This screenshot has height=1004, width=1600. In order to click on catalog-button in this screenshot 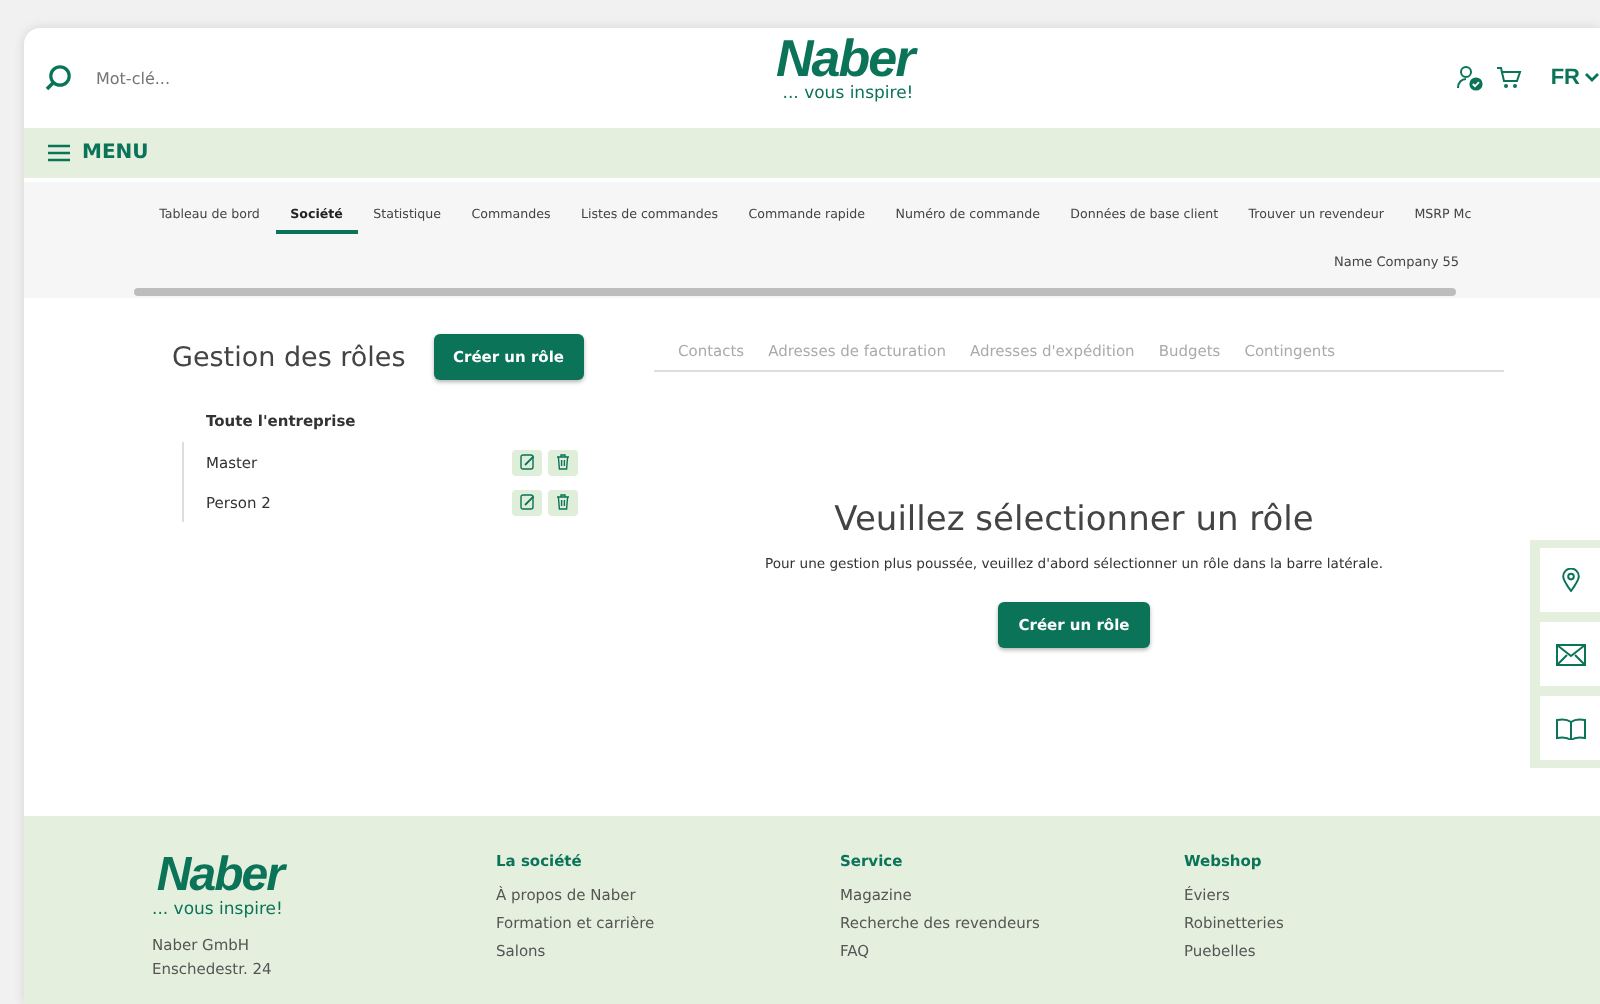, I will do `click(1570, 728)`.